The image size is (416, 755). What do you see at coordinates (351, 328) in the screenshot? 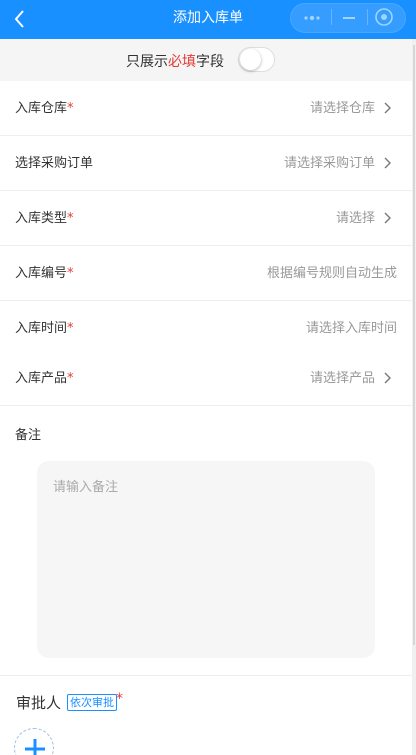
I see `row-value: 请选择入库时间` at bounding box center [351, 328].